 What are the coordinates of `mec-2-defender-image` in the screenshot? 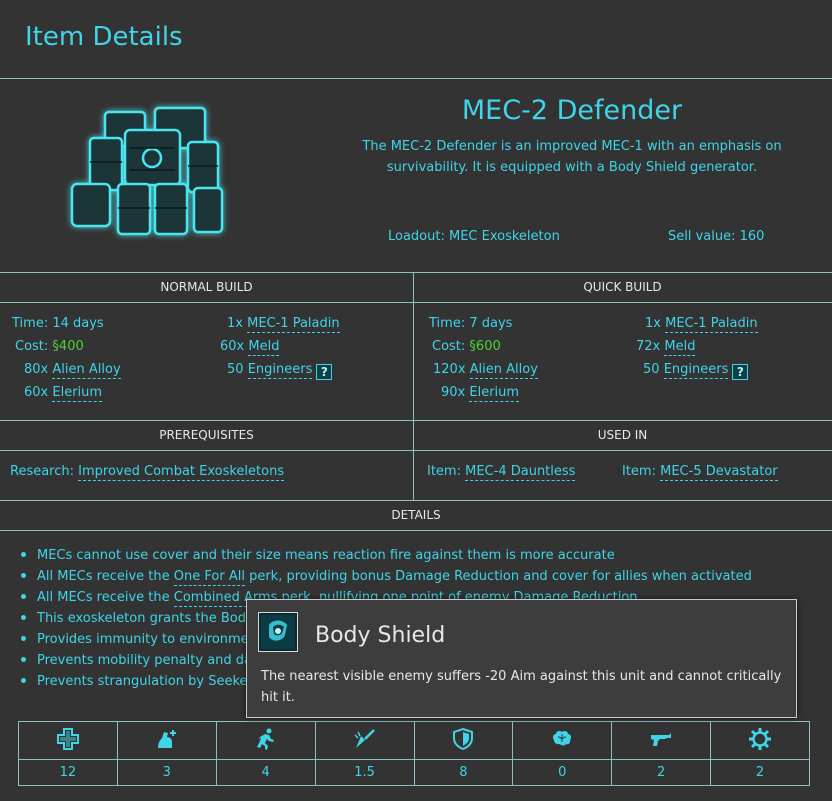 It's located at (150, 172).